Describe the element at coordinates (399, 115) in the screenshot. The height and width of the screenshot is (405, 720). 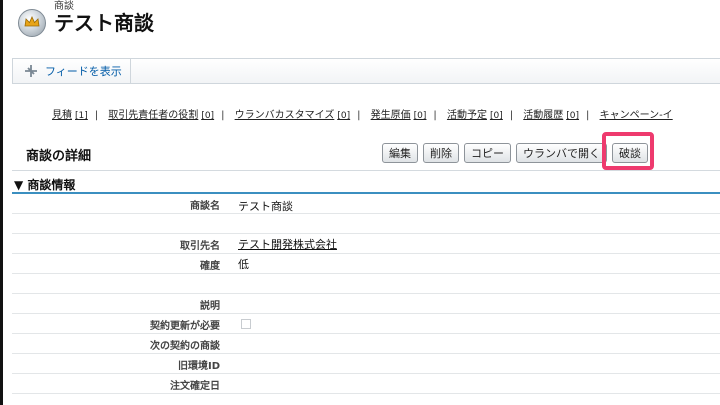
I see `related-link-cost: 発生原価 [0]` at that location.